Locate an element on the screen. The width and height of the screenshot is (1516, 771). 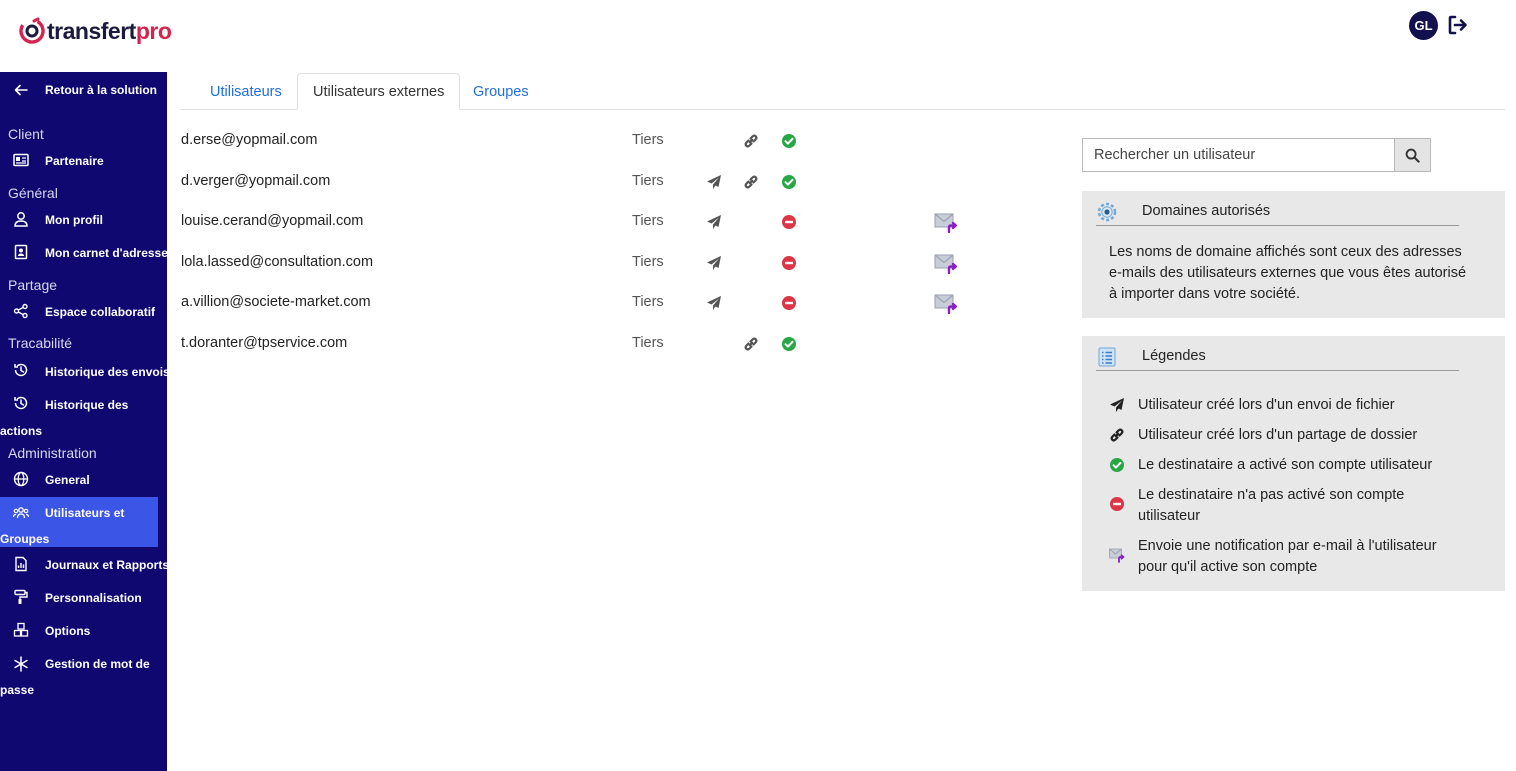
user-email: t.doranter@tpservice.com is located at coordinates (264, 343).